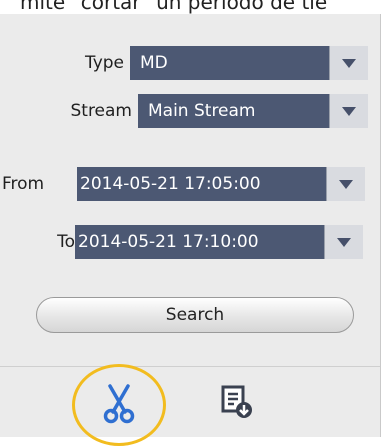 This screenshot has height=446, width=392. I want to click on type-label: Type, so click(104, 63).